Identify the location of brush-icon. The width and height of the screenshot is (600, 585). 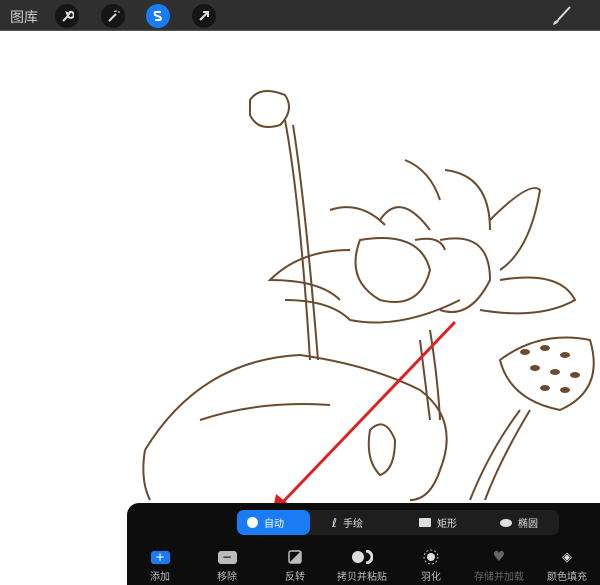
(561, 18).